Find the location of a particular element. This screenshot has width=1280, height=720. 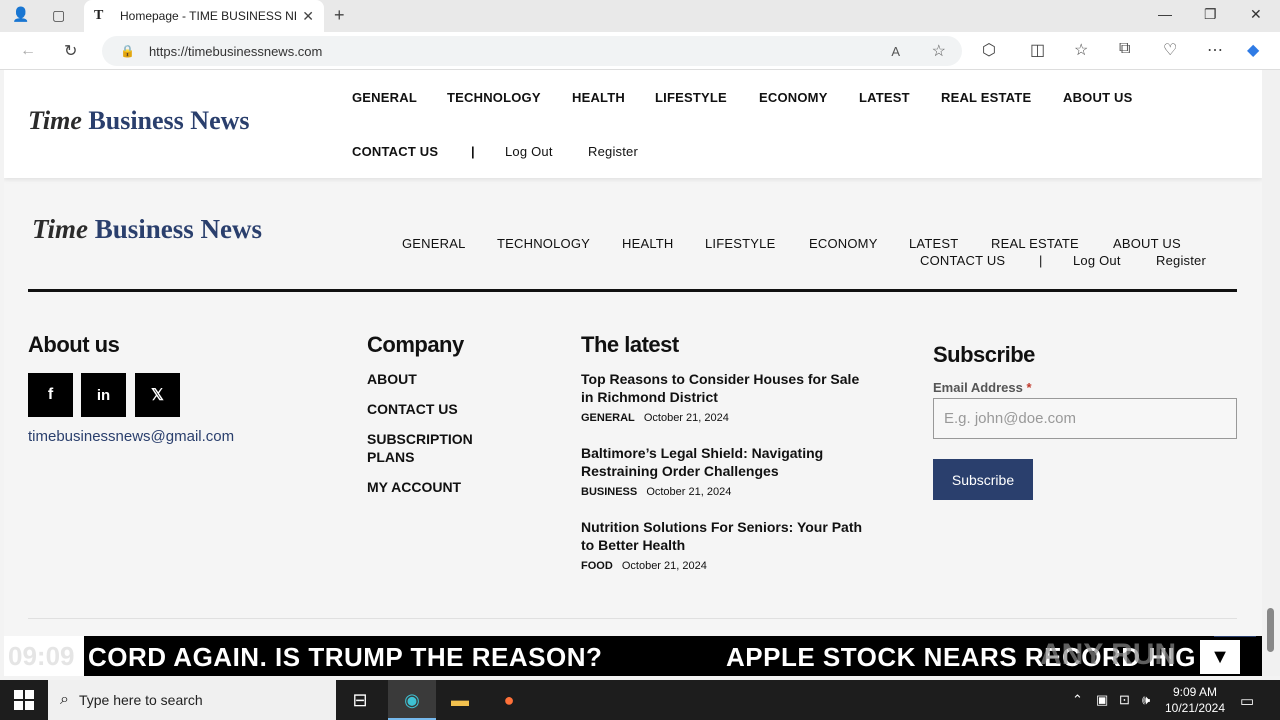

article-category: FOOD is located at coordinates (597, 566).